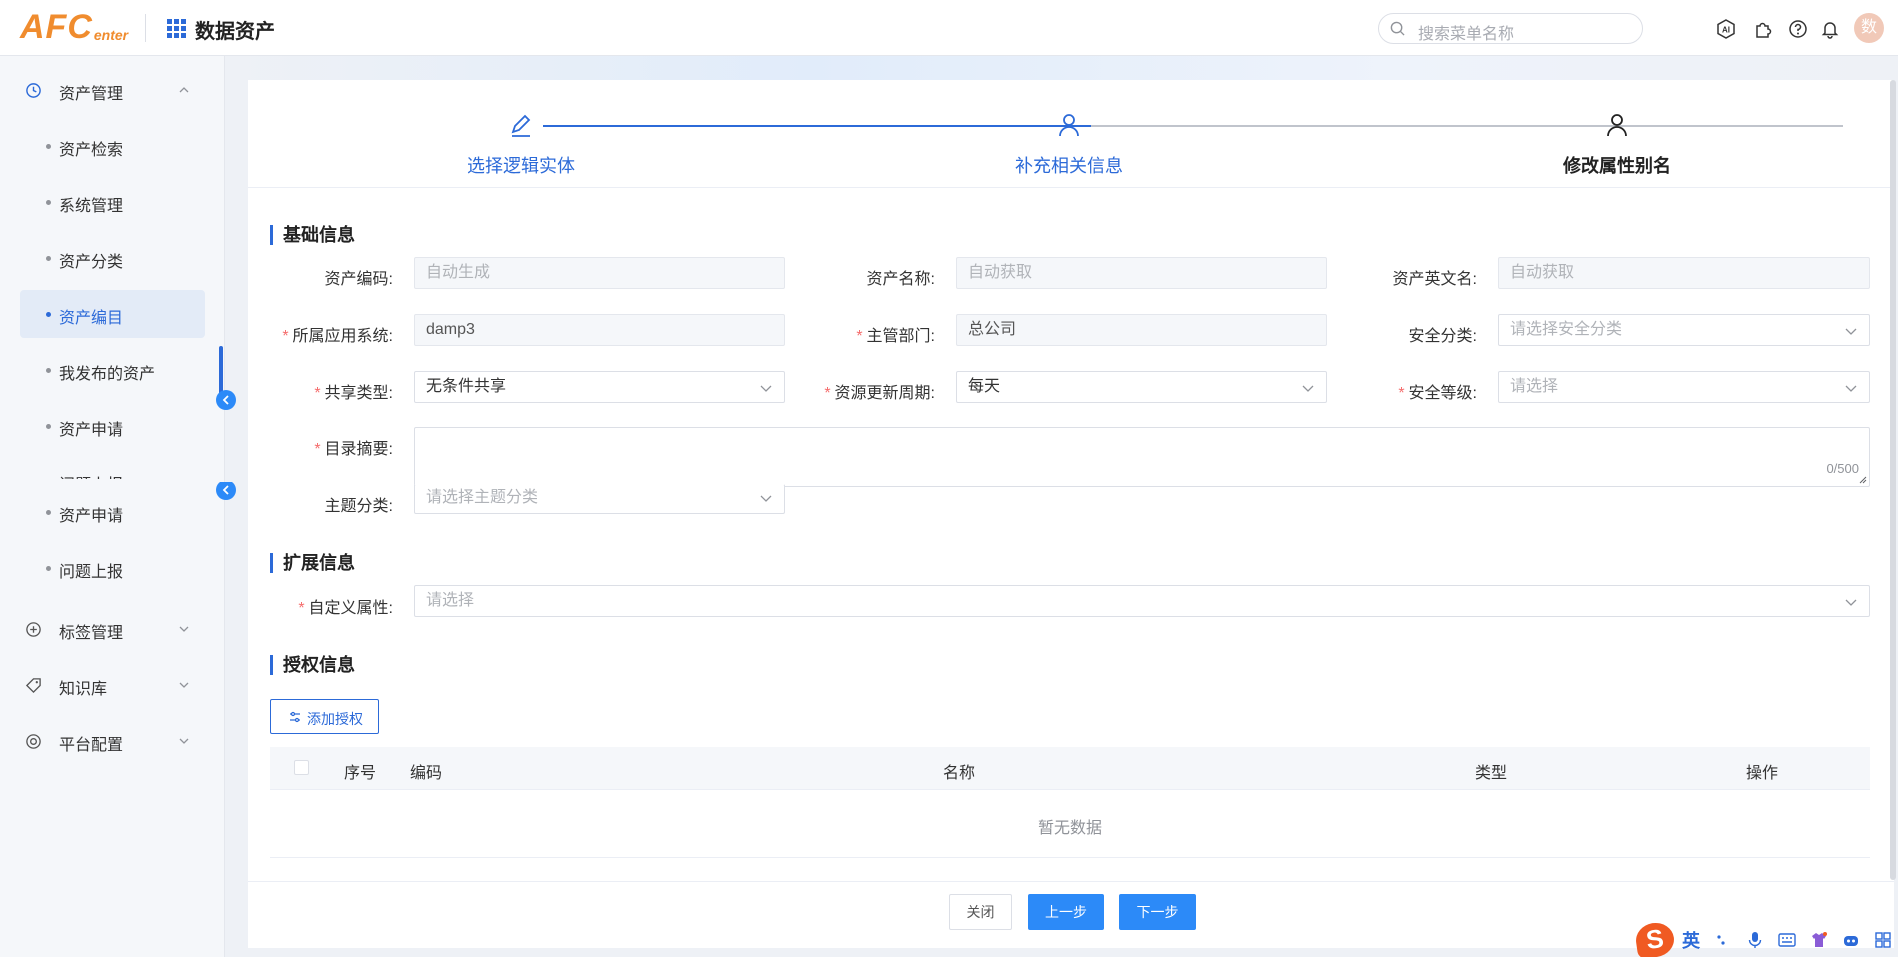 This screenshot has height=957, width=1898. What do you see at coordinates (984, 386) in the screenshot?
I see `update-cycle-value: 每天` at bounding box center [984, 386].